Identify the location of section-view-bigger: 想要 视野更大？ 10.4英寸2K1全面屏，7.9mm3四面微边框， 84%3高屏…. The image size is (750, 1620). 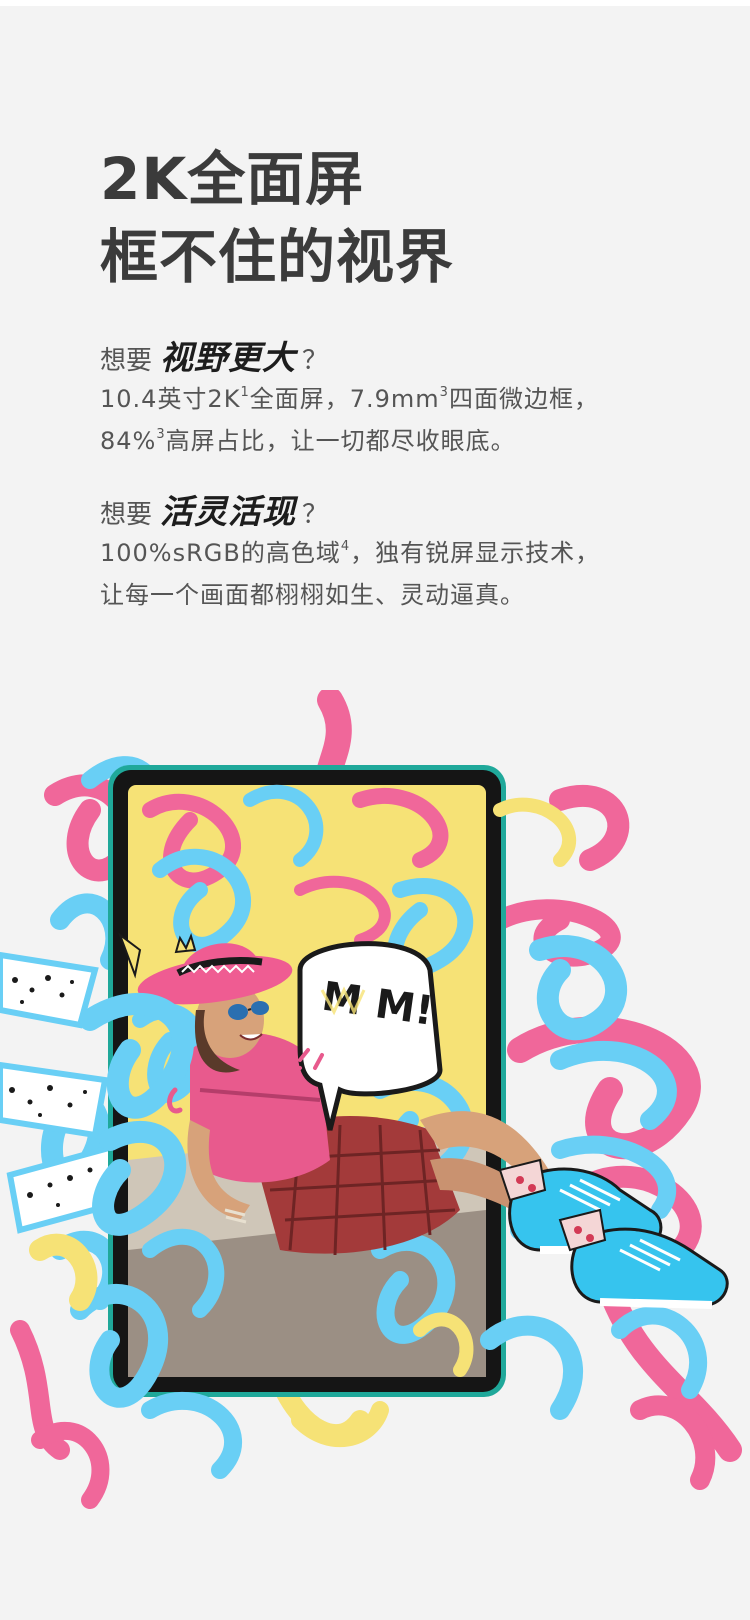
(410, 400).